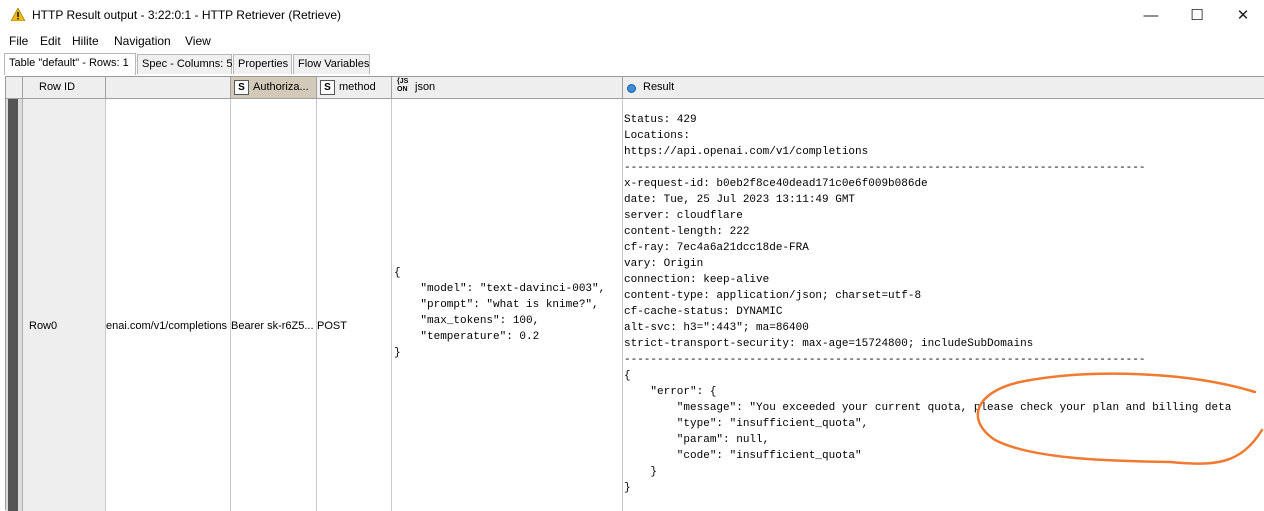 This screenshot has height=511, width=1264. I want to click on result-type-icon, so click(631, 88).